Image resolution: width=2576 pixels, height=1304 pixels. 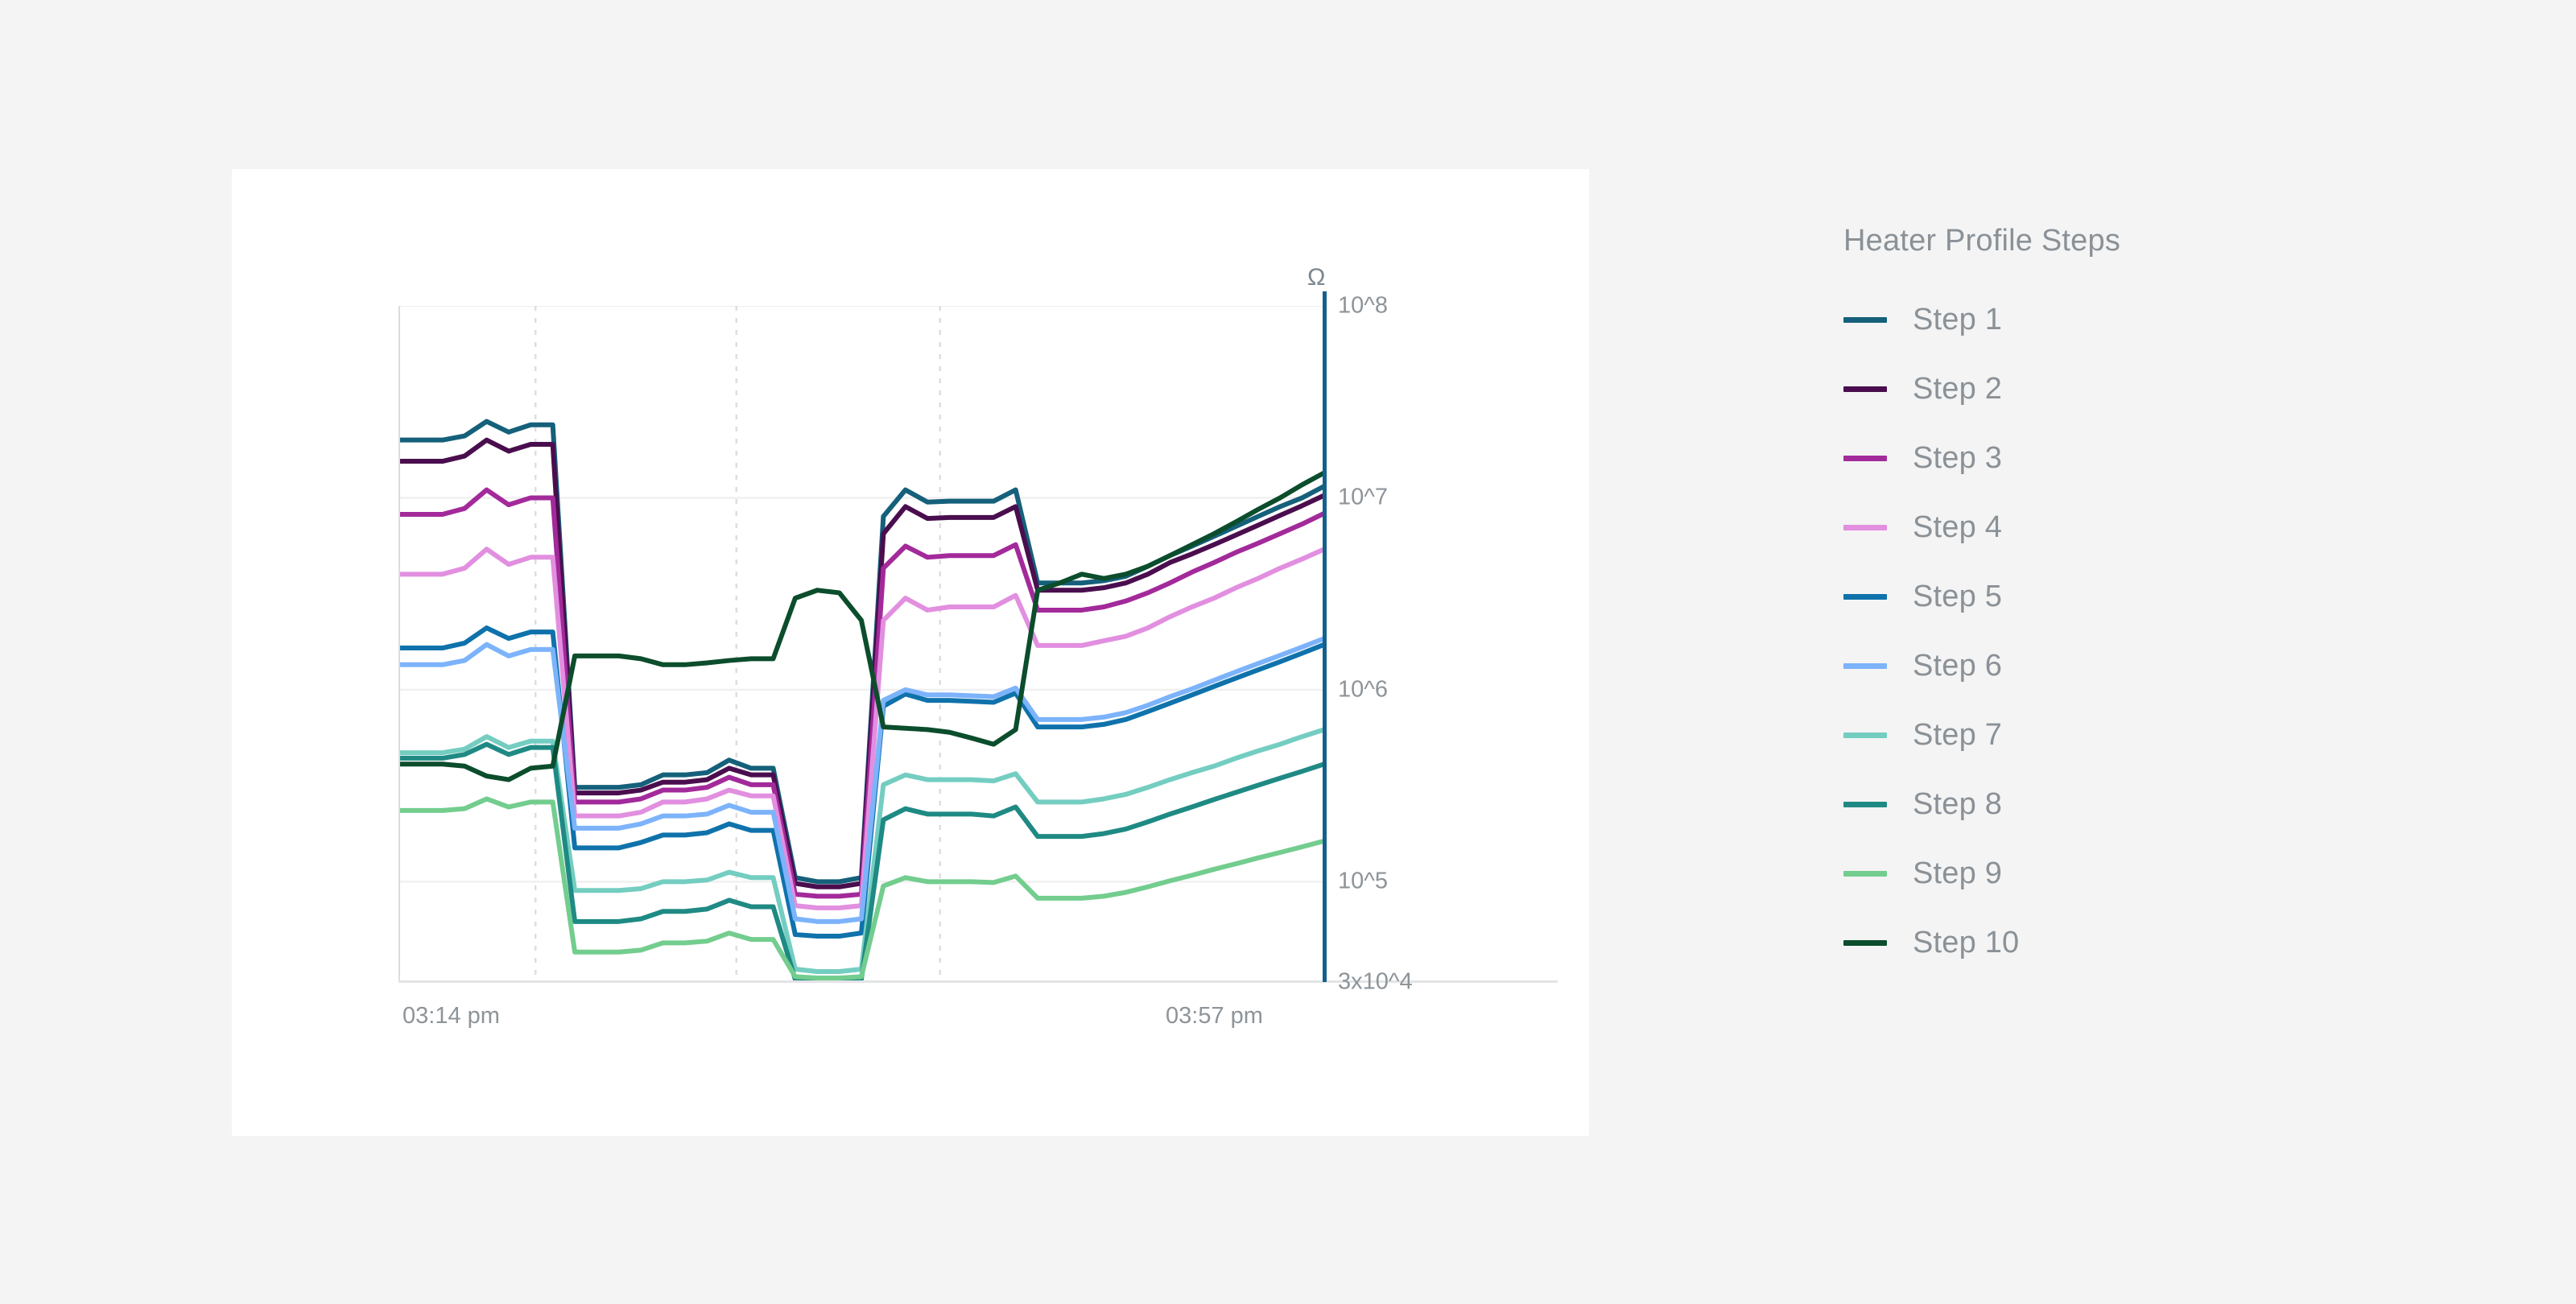 I want to click on y-axis-line, so click(x=399, y=644).